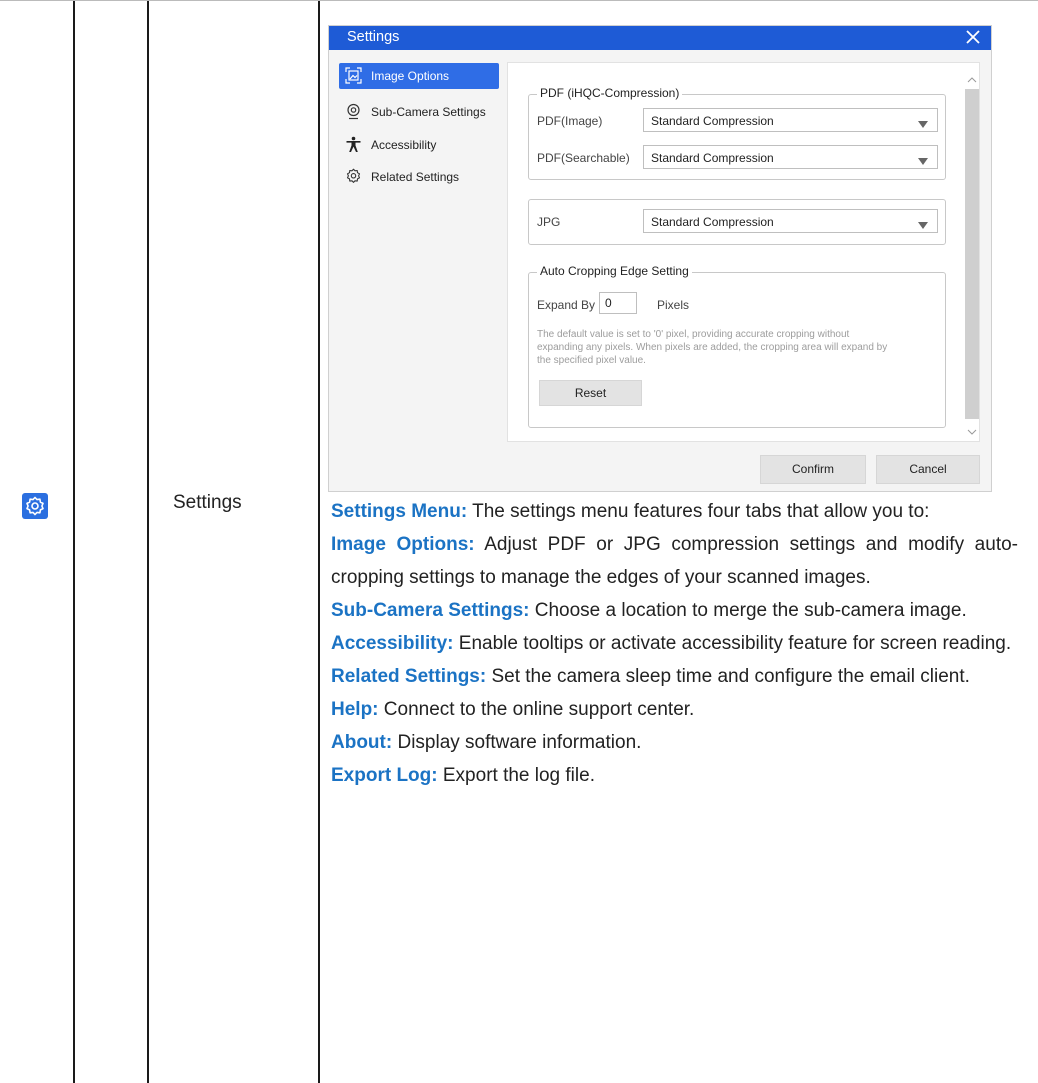 The height and width of the screenshot is (1083, 1038). What do you see at coordinates (392, 643) in the screenshot?
I see `description-term: Accessibility:` at bounding box center [392, 643].